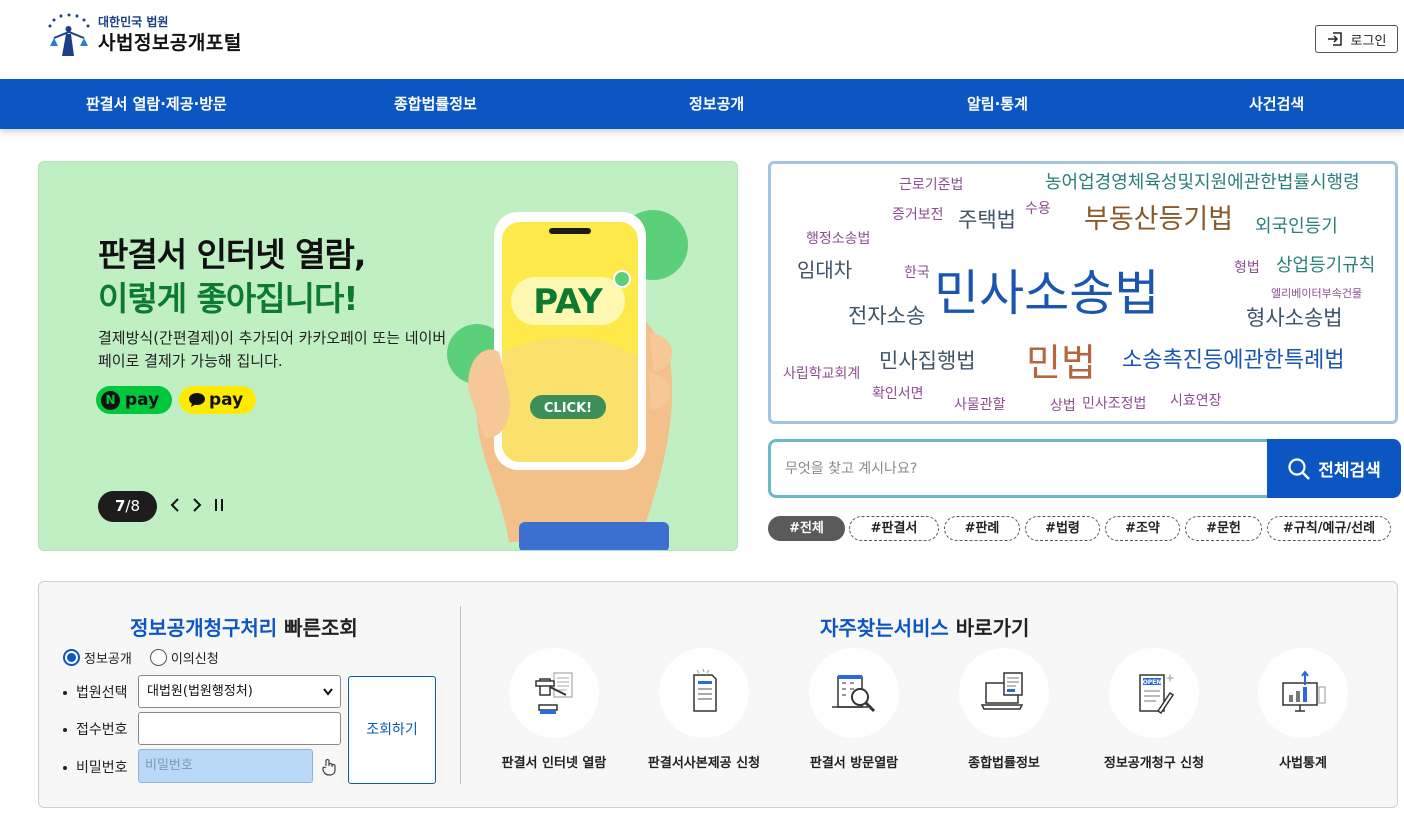 The width and height of the screenshot is (1404, 823). Describe the element at coordinates (824, 270) in the screenshot. I see `keyword: 임대차` at that location.